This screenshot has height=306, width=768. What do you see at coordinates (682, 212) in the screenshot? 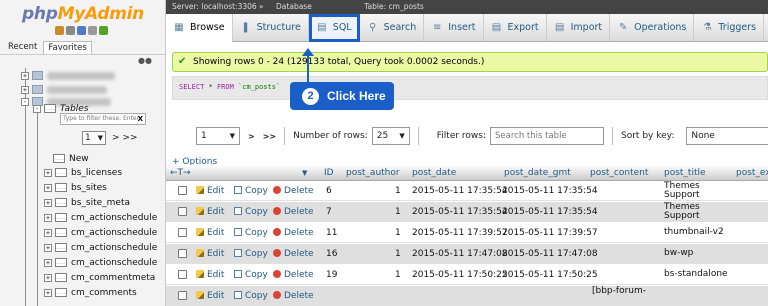
I see `cell-post-title: Themes Support` at bounding box center [682, 212].